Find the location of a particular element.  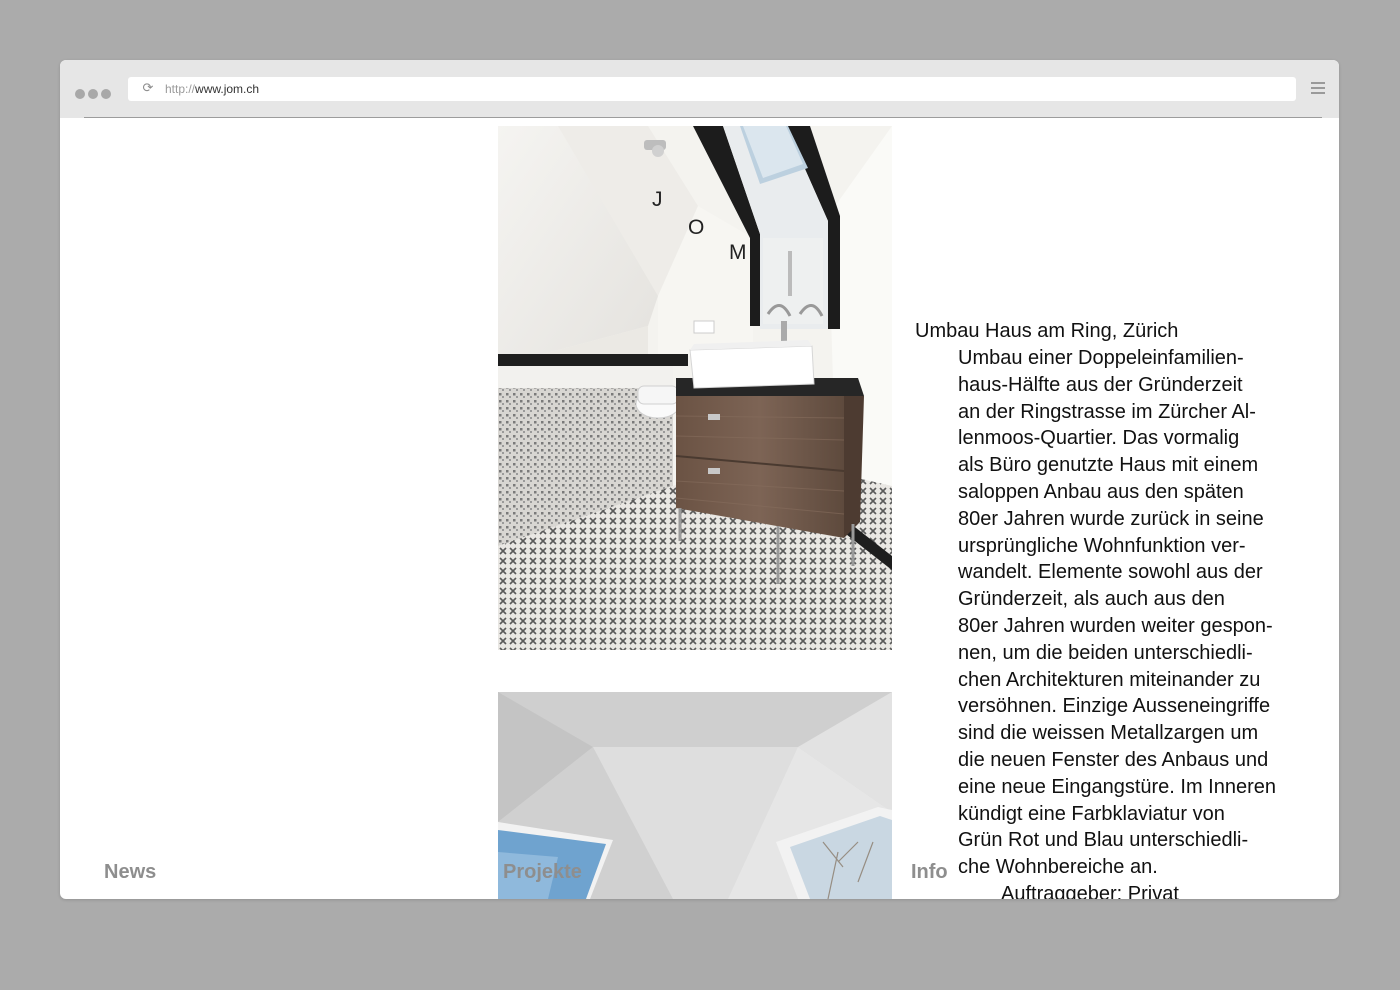

project-photo-bathroom: J O M is located at coordinates (695, 388).